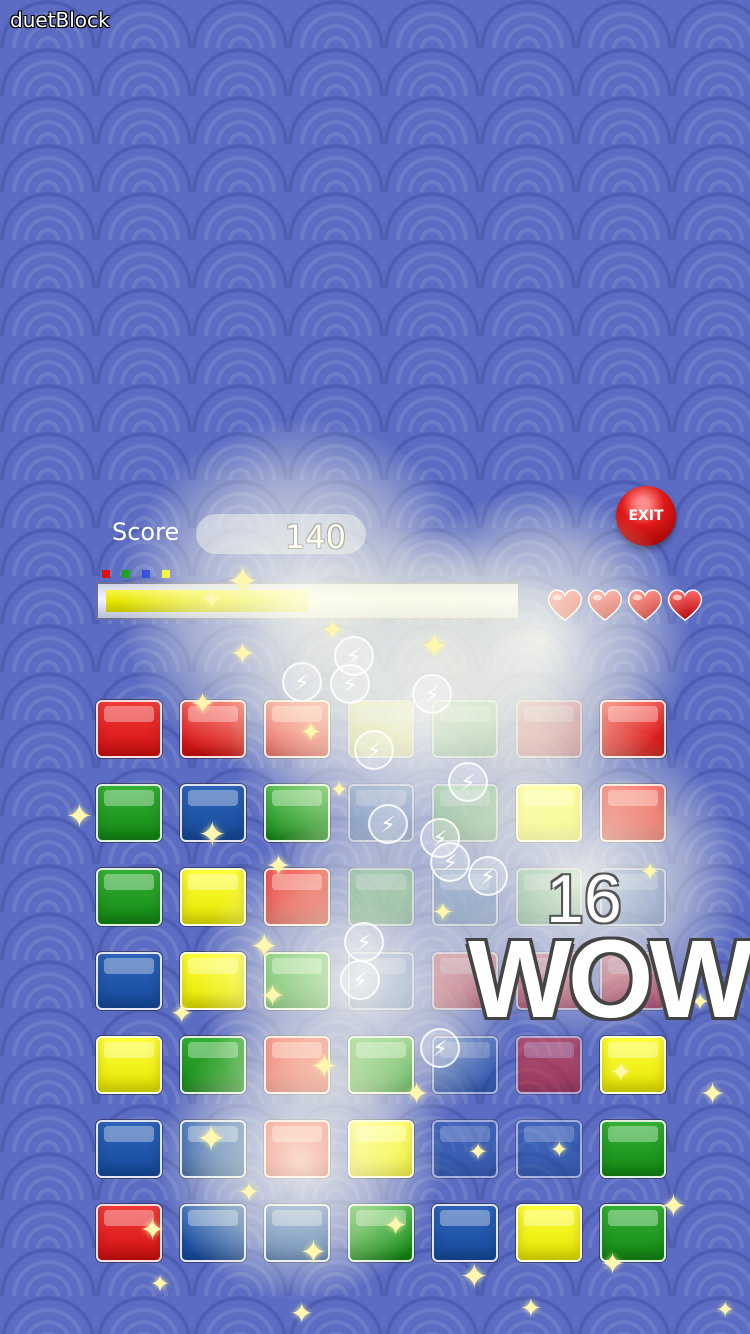  What do you see at coordinates (60, 20) in the screenshot?
I see `app-title: duetBlock` at bounding box center [60, 20].